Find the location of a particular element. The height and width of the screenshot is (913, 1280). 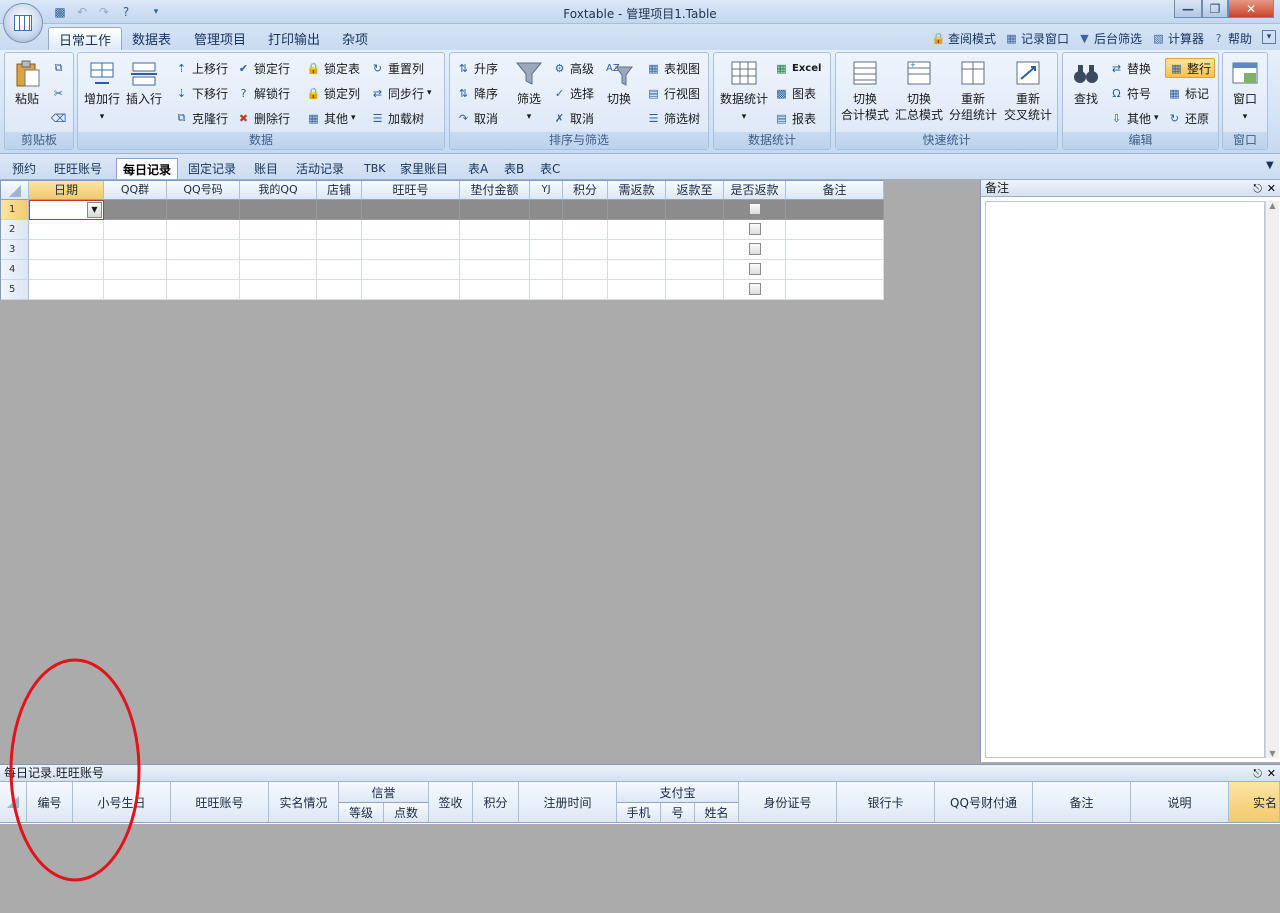

column-header: 旺旺账号 is located at coordinates (220, 802).